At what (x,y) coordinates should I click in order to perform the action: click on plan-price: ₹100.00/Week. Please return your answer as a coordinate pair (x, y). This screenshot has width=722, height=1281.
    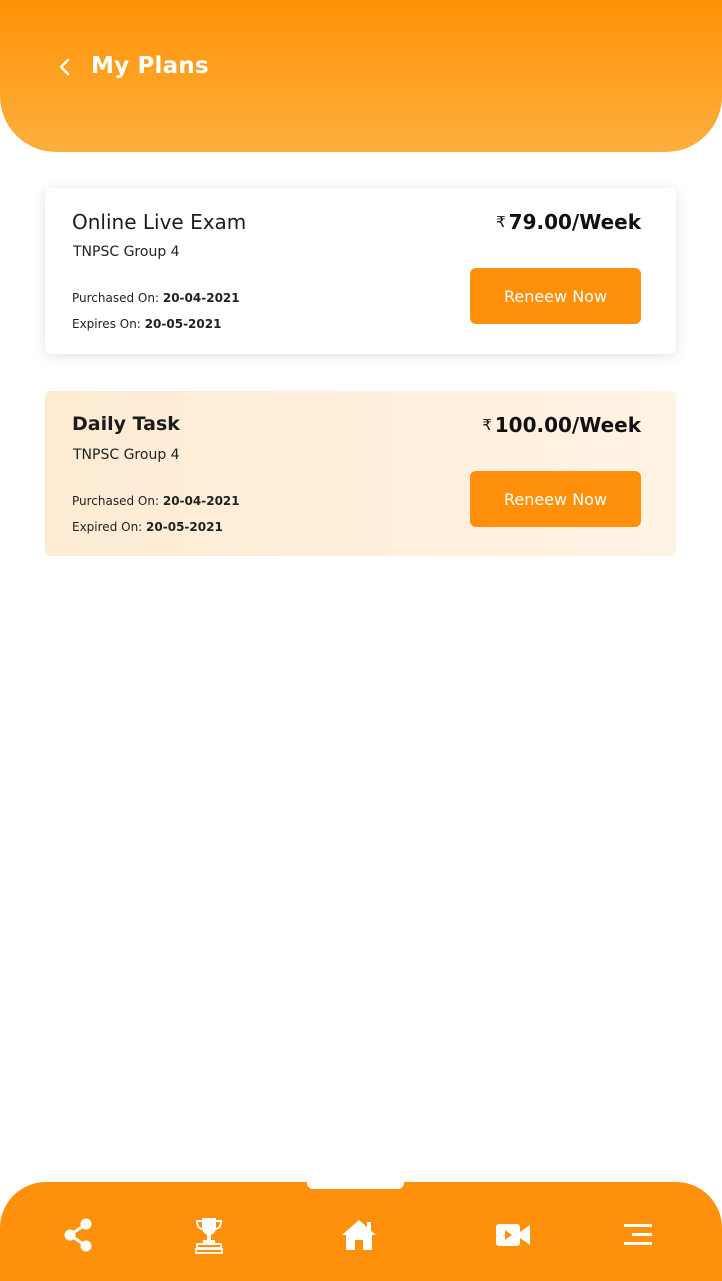
    Looking at the image, I should click on (561, 425).